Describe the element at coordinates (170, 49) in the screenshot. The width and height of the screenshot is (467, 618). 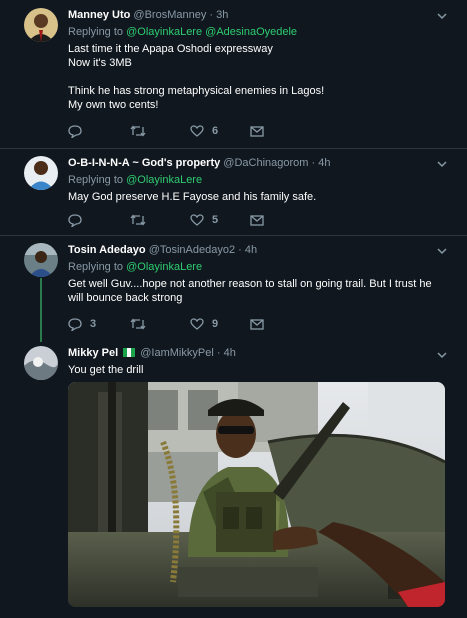
I see `tweet-text-line: Last time it the Apapa Oshodi expressway` at that location.